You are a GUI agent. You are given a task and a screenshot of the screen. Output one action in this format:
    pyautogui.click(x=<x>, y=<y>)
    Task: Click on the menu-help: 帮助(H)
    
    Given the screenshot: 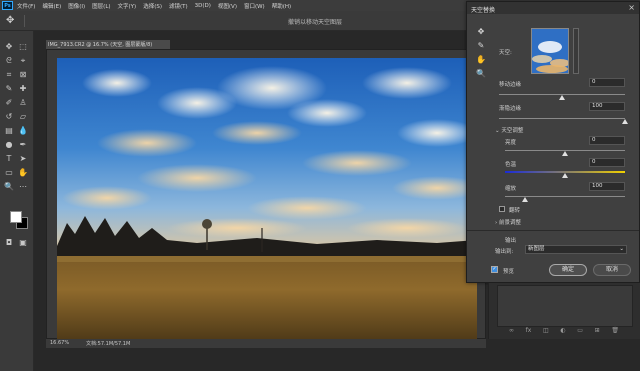 What is the action you would take?
    pyautogui.click(x=281, y=6)
    